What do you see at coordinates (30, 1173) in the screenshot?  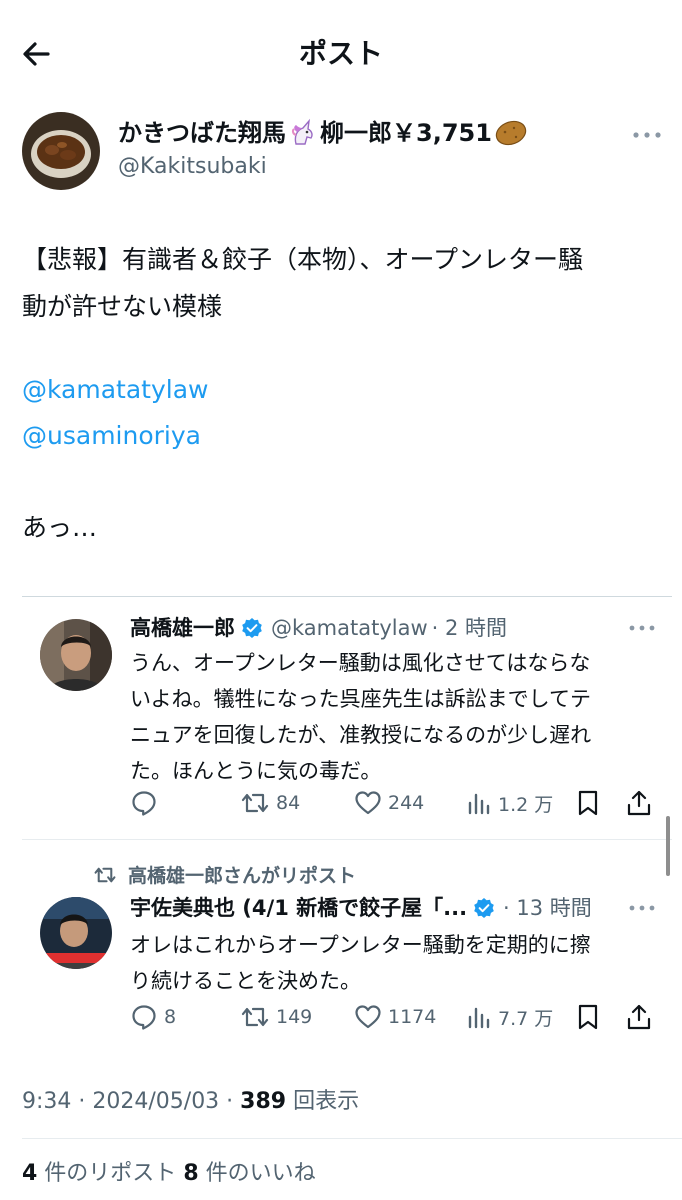 I see `repost-total: 4` at bounding box center [30, 1173].